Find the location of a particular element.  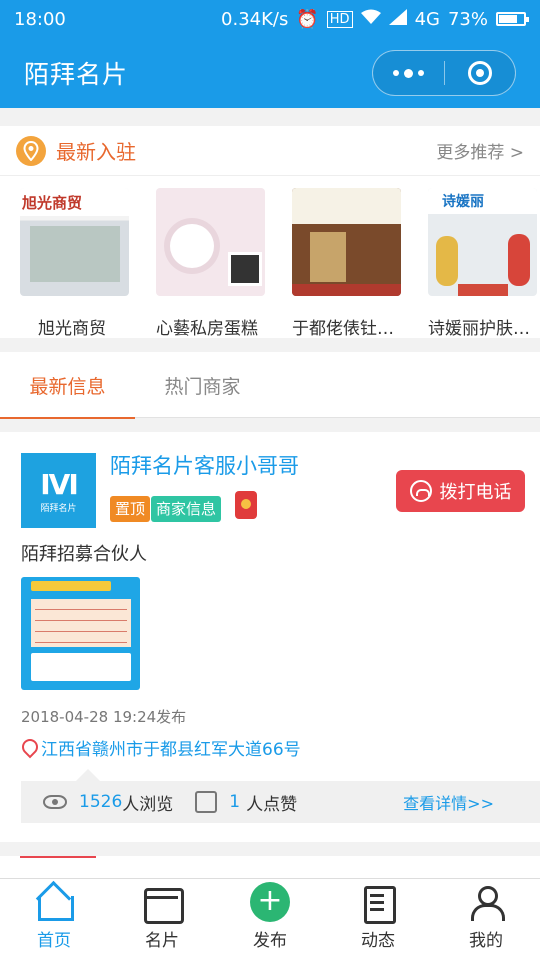

post-image is located at coordinates (80, 633).